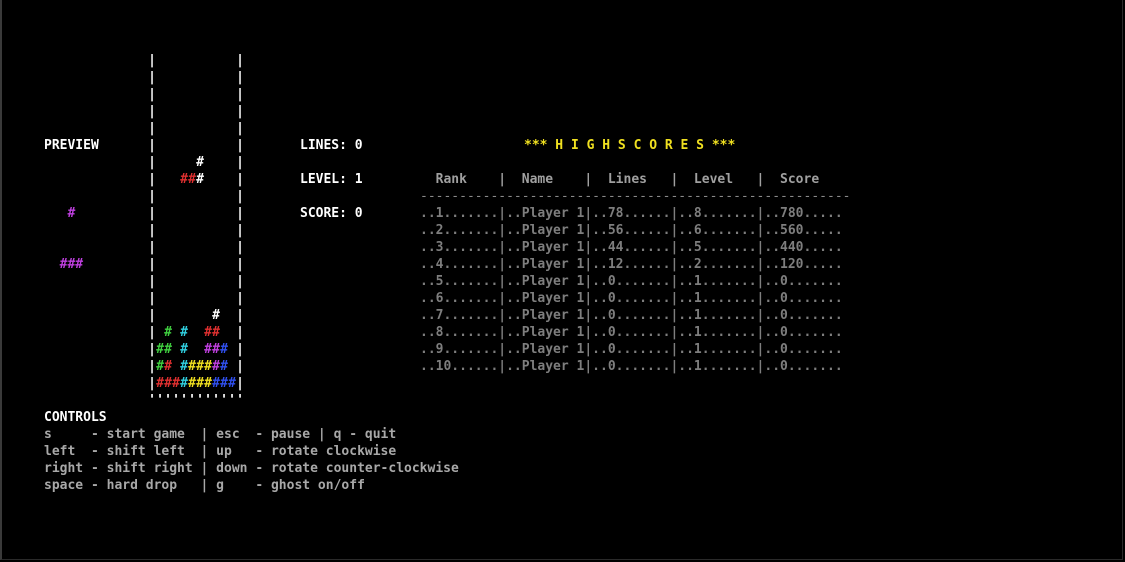 The image size is (1125, 562). Describe the element at coordinates (220, 434) in the screenshot. I see `controls-line-1: s - start game | esc - pause | q - quit` at that location.